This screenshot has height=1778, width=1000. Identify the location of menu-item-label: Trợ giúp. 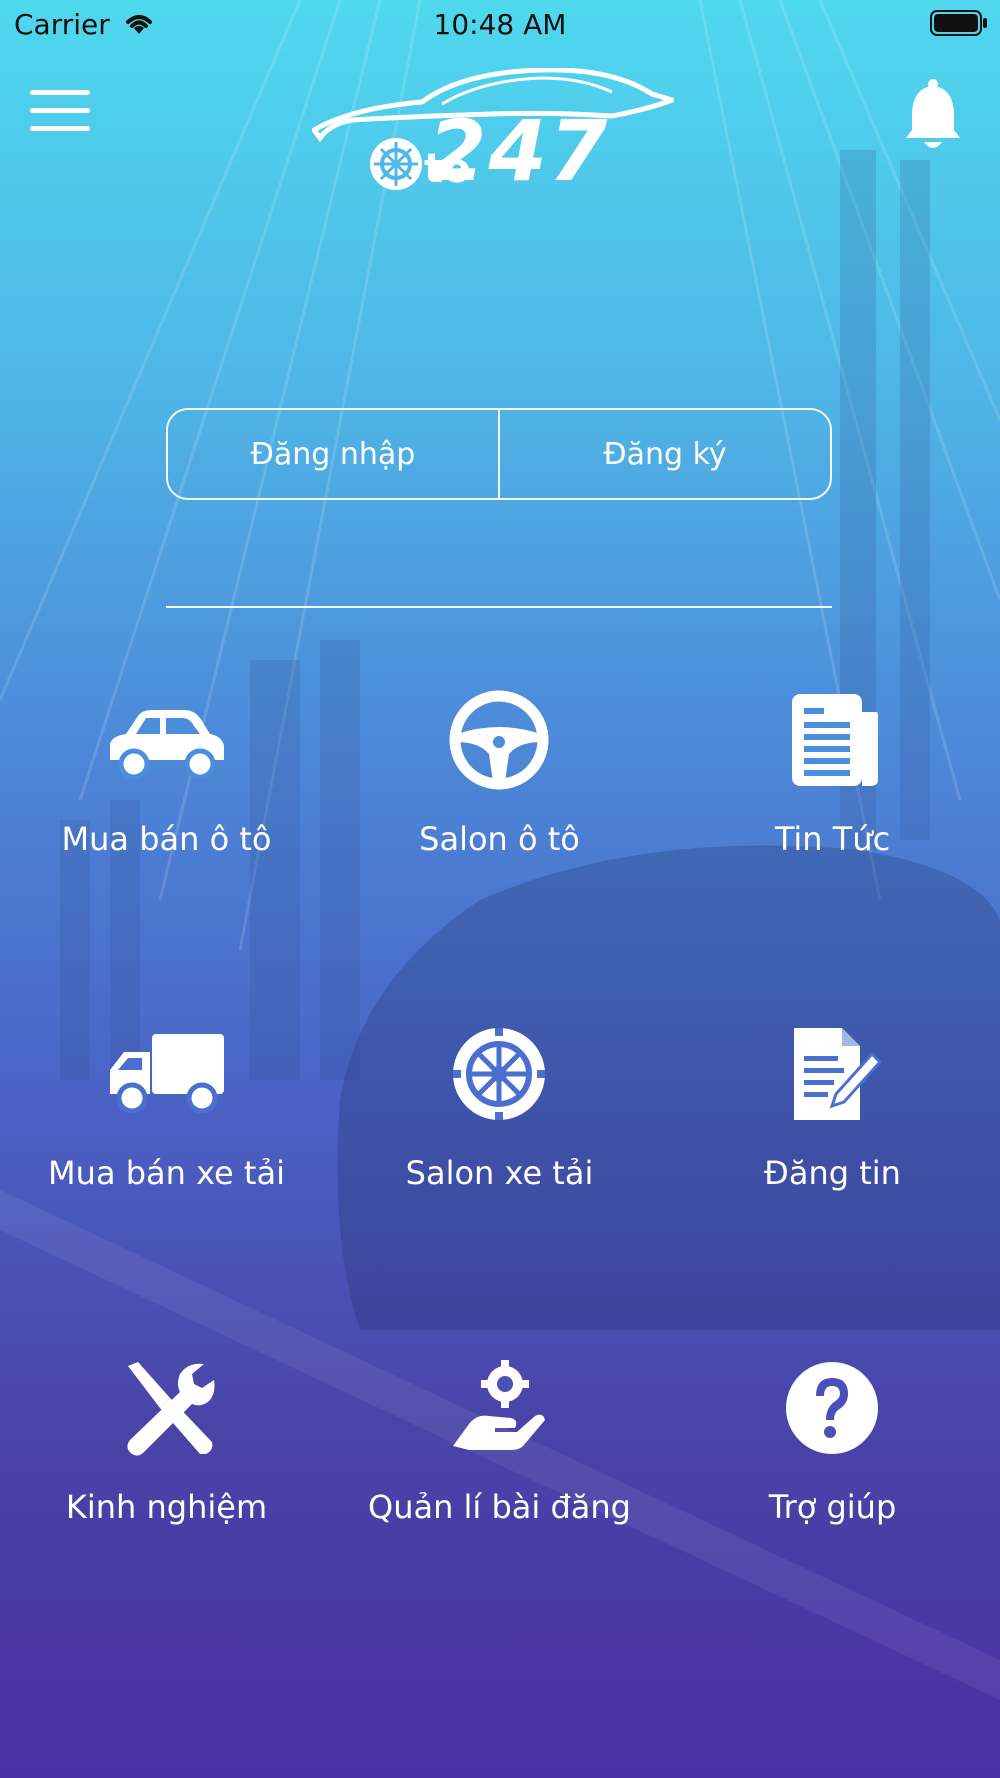
(832, 1507).